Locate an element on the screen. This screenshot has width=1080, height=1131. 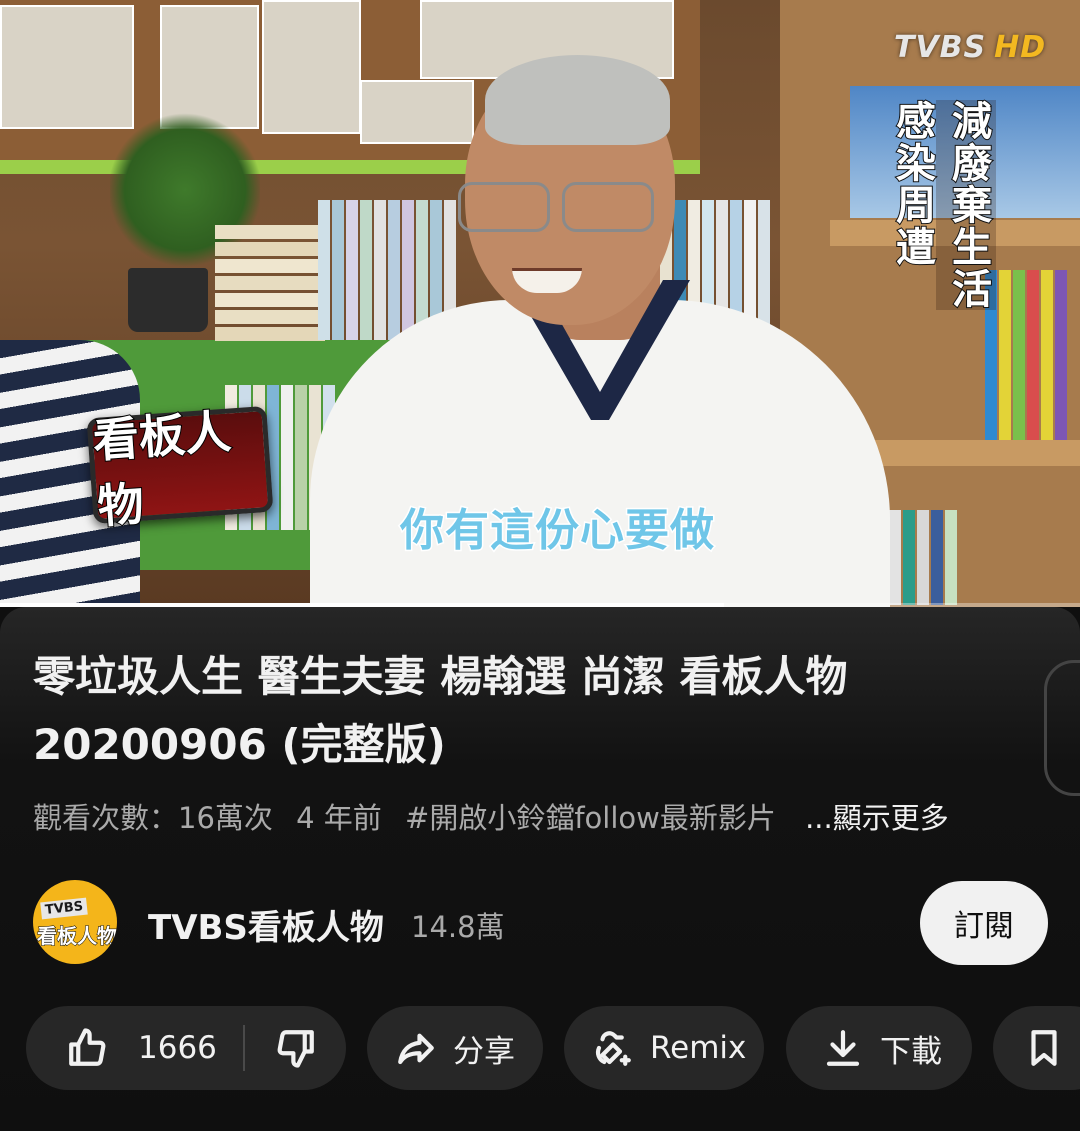
share-label: 分享 is located at coordinates (484, 1051).